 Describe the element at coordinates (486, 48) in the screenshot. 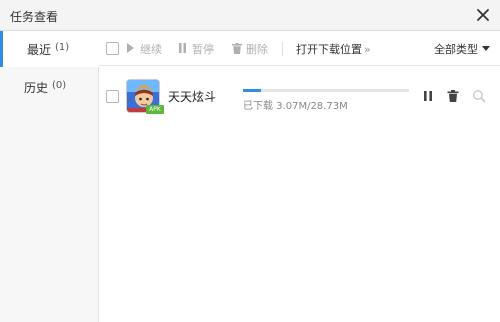

I see `caret-down-icon` at that location.